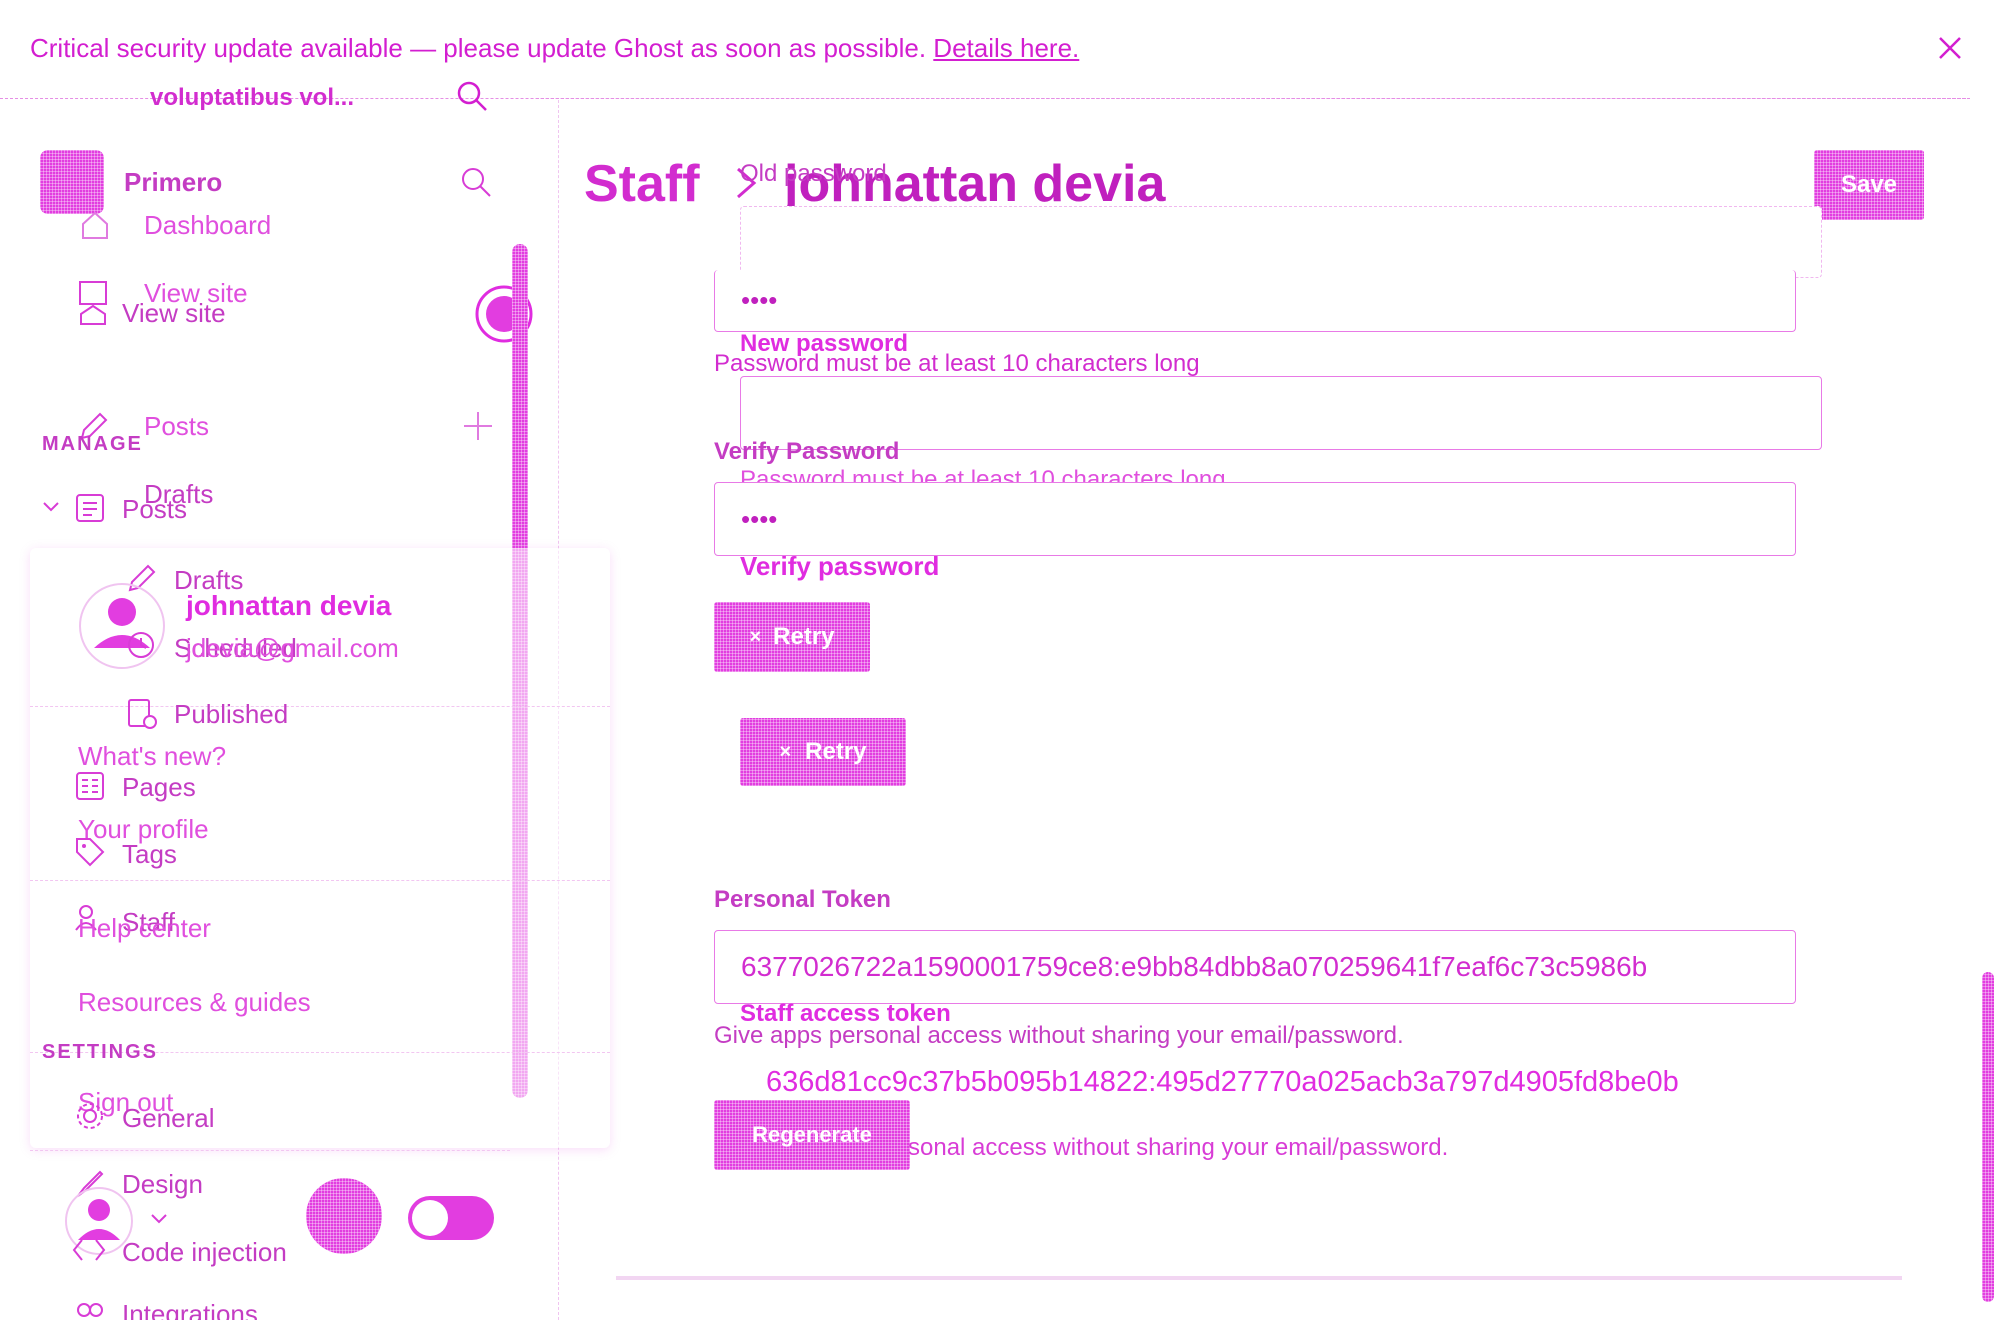 The width and height of the screenshot is (2000, 1320). I want to click on save-button: Save, so click(1869, 185).